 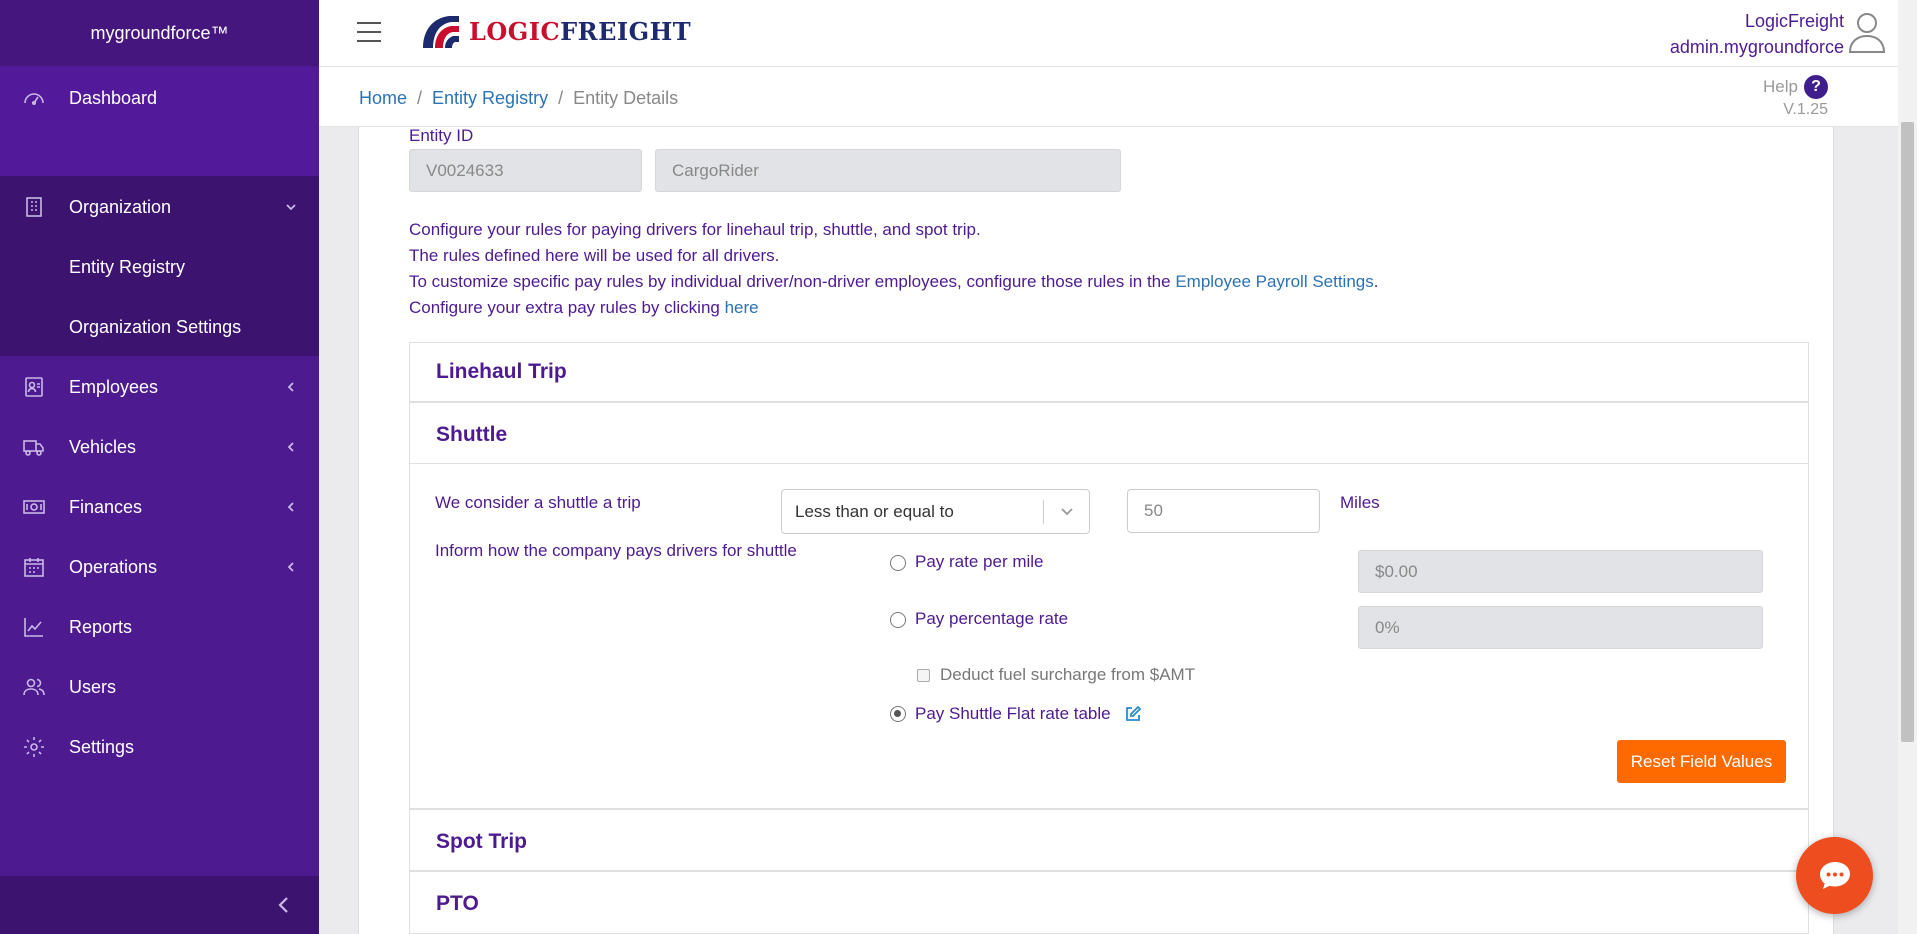 I want to click on menu-toggle-icon, so click(x=369, y=32).